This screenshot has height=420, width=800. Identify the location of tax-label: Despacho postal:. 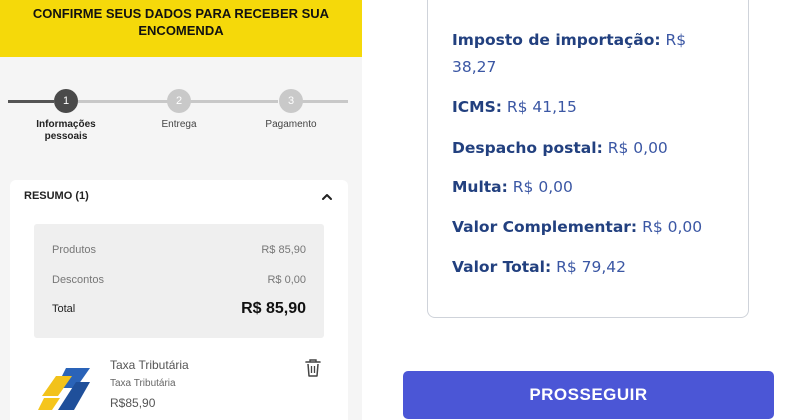
(527, 148).